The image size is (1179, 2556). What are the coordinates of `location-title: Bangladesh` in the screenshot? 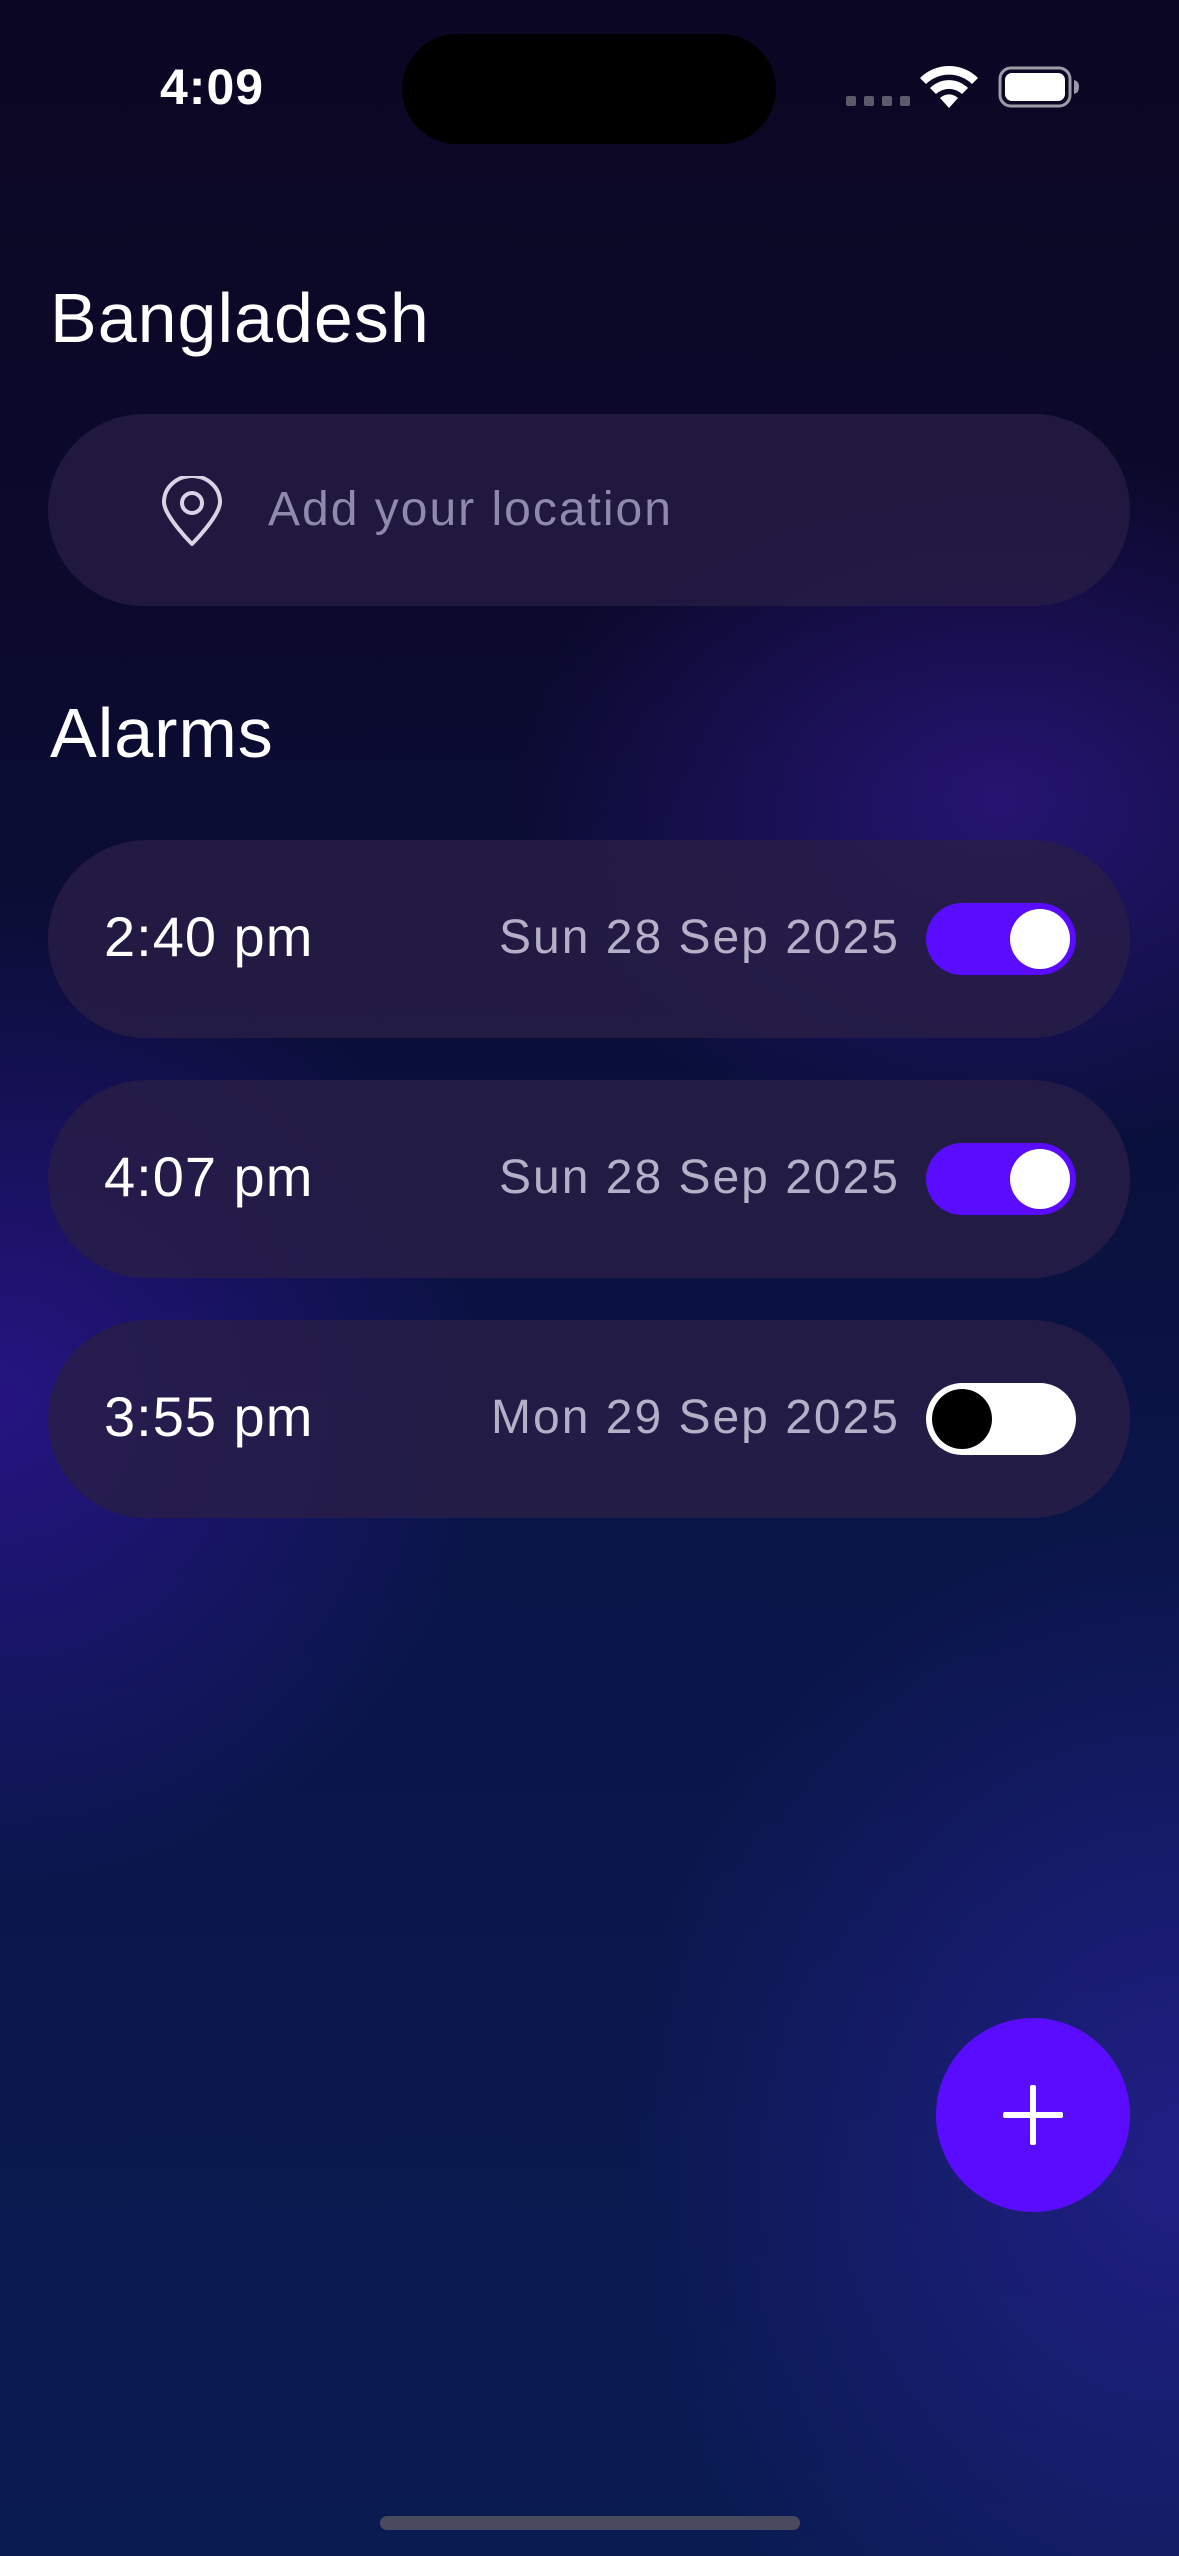 It's located at (240, 318).